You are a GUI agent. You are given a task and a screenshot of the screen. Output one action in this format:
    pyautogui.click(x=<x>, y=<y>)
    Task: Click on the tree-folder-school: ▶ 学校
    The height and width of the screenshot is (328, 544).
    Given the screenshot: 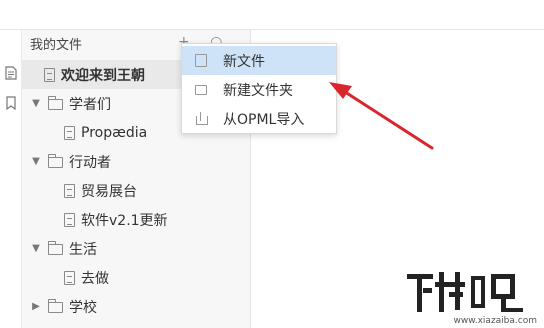 What is the action you would take?
    pyautogui.click(x=136, y=306)
    